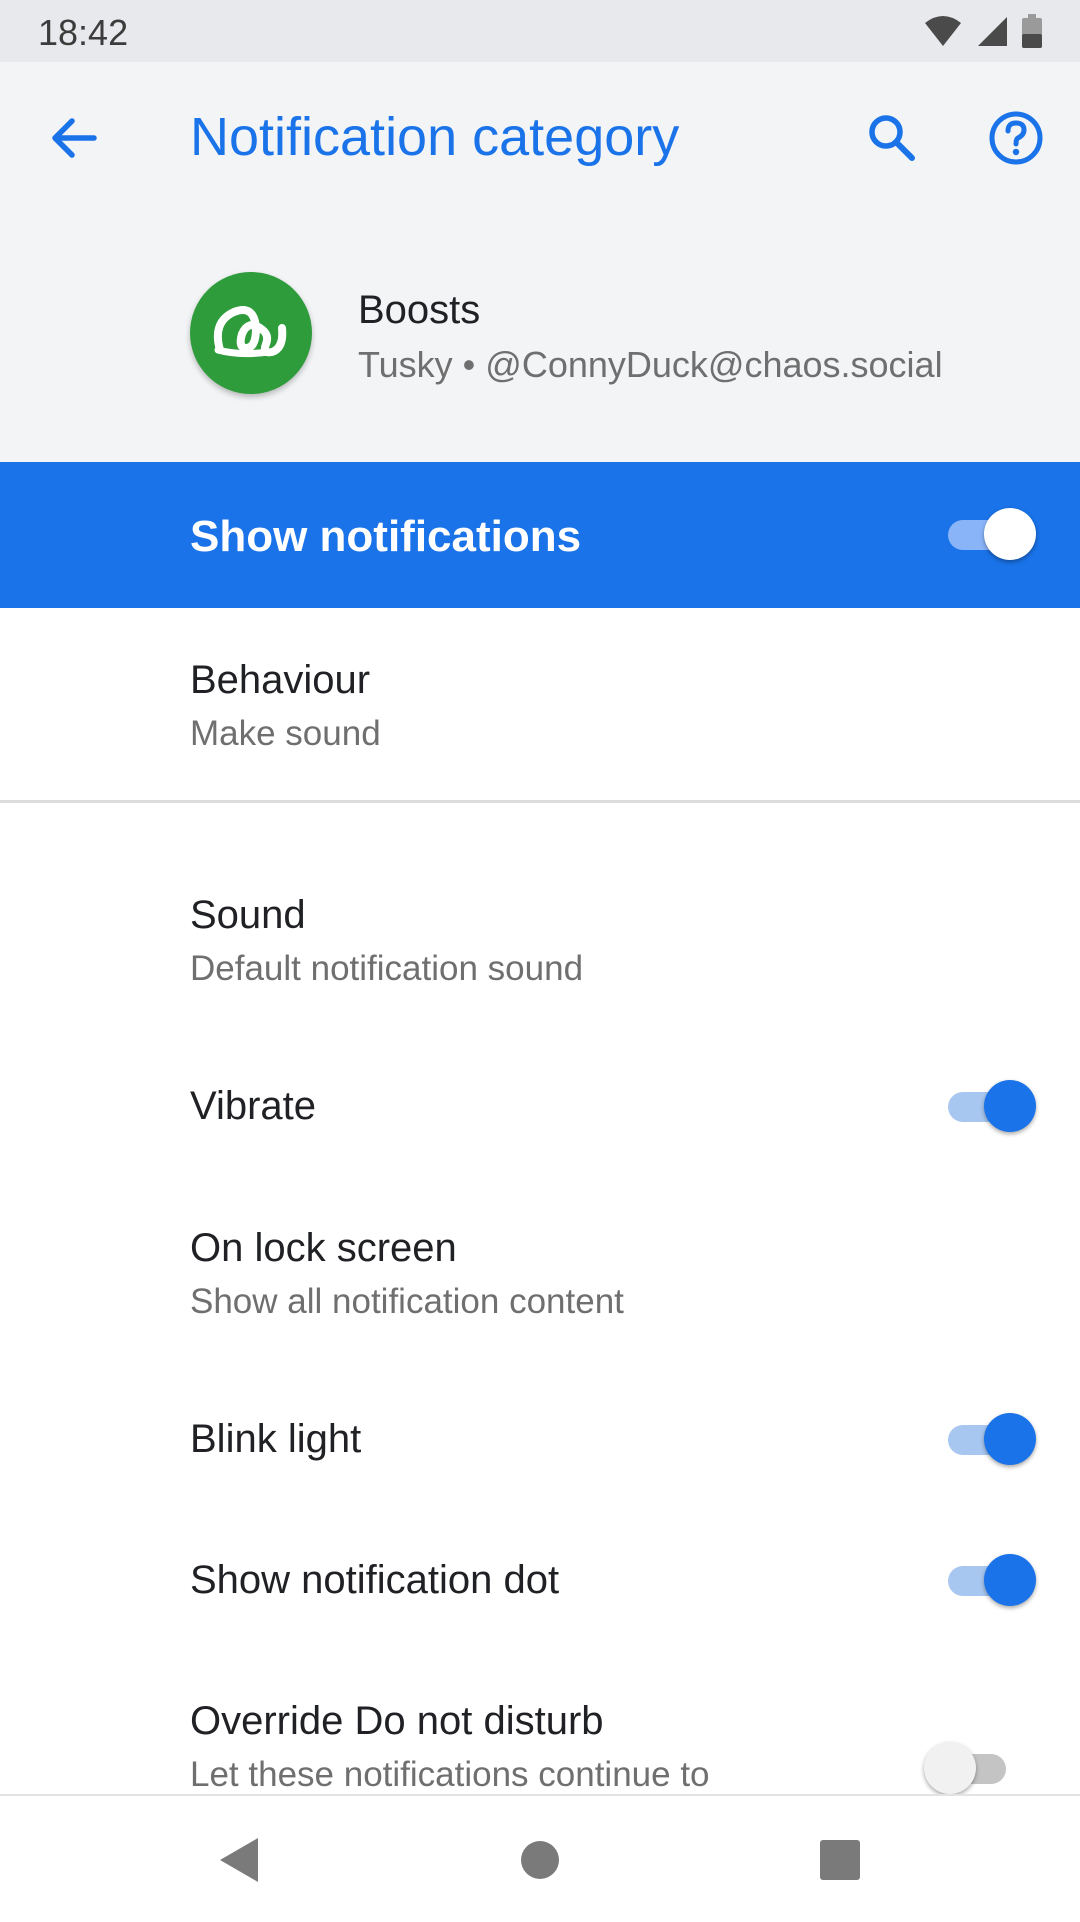 This screenshot has width=1080, height=1922. What do you see at coordinates (280, 680) in the screenshot?
I see `setting-title: Behaviour` at bounding box center [280, 680].